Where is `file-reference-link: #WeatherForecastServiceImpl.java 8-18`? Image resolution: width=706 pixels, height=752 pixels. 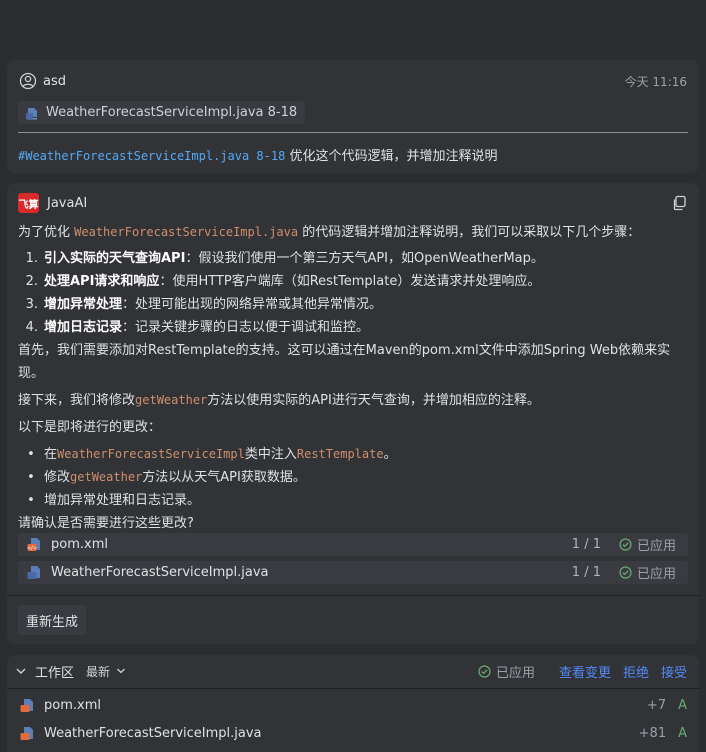 file-reference-link: #WeatherForecastServiceImpl.java 8-18 is located at coordinates (151, 156).